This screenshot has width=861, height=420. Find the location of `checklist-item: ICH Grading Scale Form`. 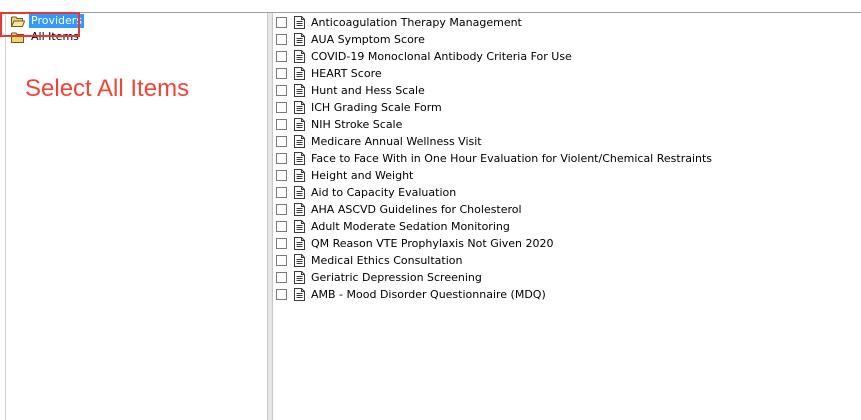

checklist-item: ICH Grading Scale Form is located at coordinates (494, 107).